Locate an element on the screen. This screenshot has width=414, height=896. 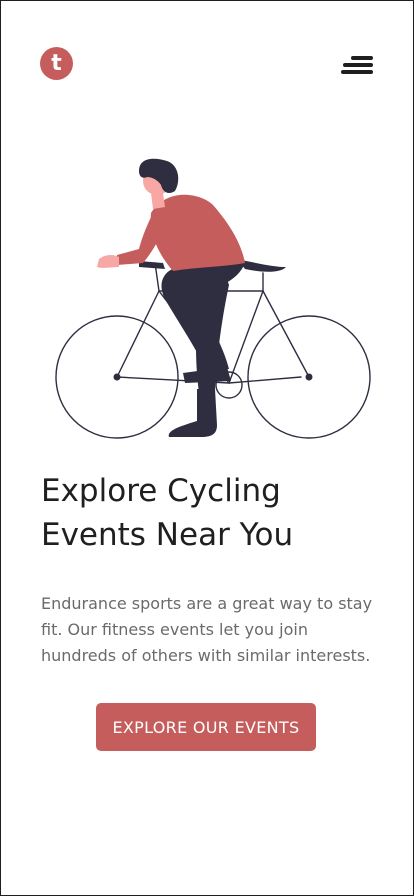
title-line-1: Explore Cycling is located at coordinates (161, 491).